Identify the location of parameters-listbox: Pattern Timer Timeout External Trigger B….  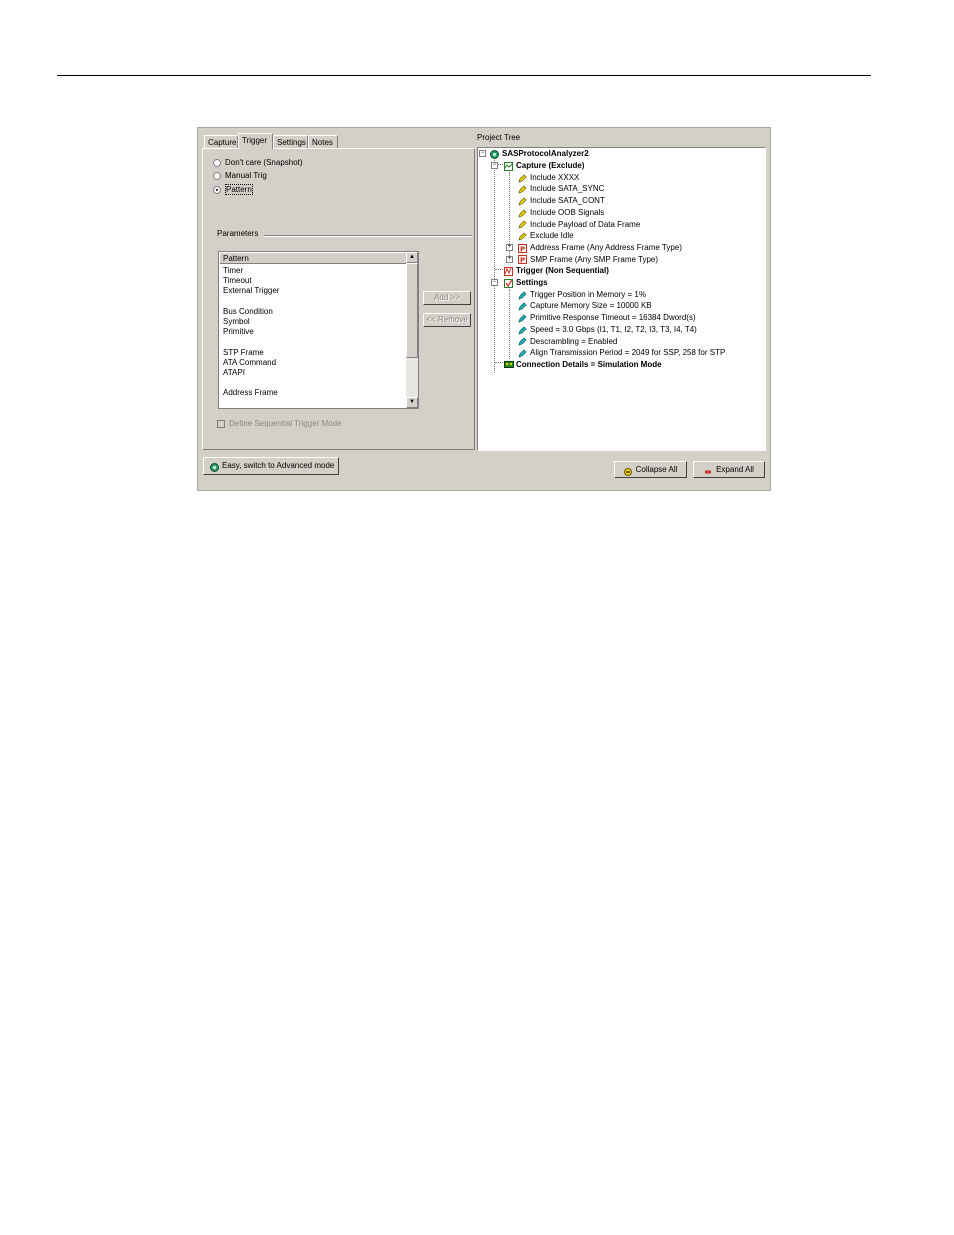
(318, 330).